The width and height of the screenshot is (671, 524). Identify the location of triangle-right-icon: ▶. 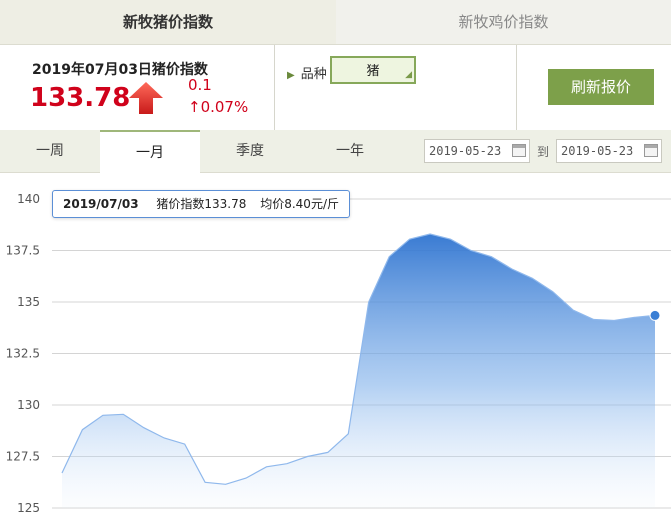
(291, 75).